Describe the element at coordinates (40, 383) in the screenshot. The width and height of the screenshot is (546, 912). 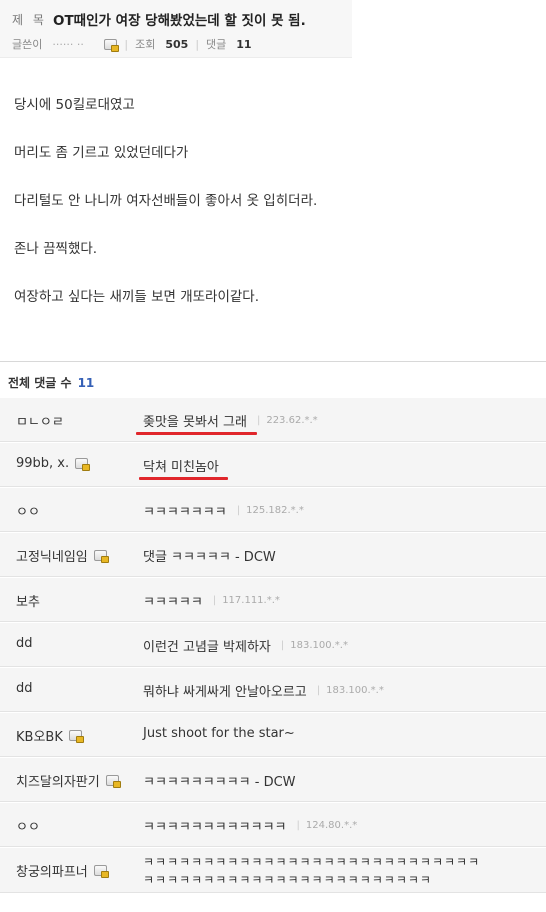
I see `comments-header-label: 전체 댓글 수` at that location.